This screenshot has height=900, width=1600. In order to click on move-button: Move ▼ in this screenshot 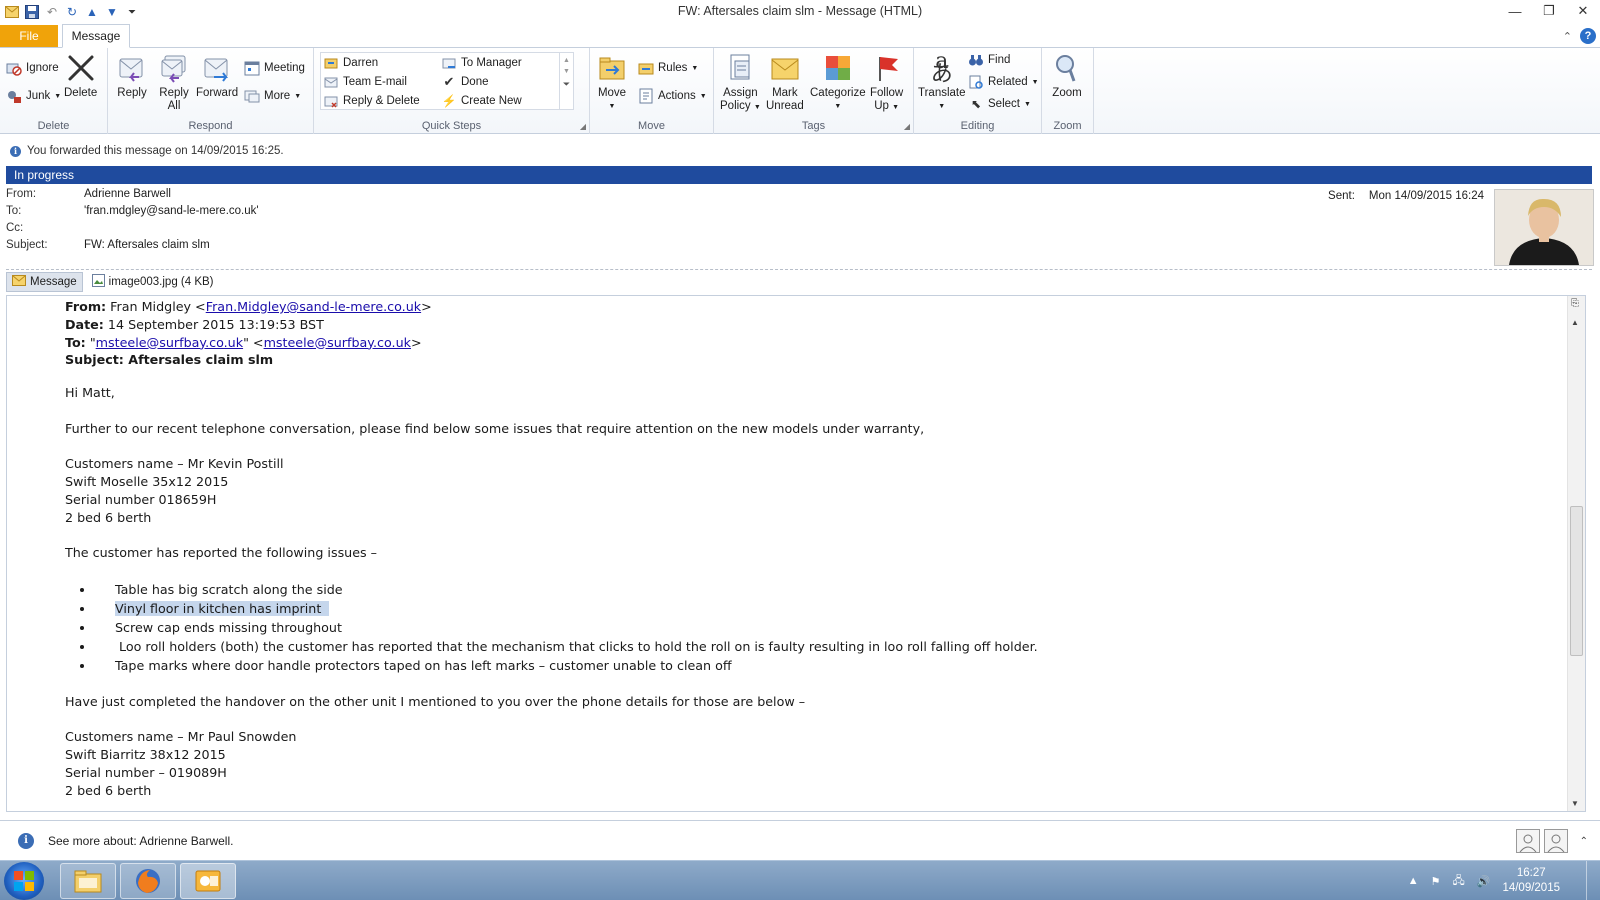, I will do `click(612, 82)`.